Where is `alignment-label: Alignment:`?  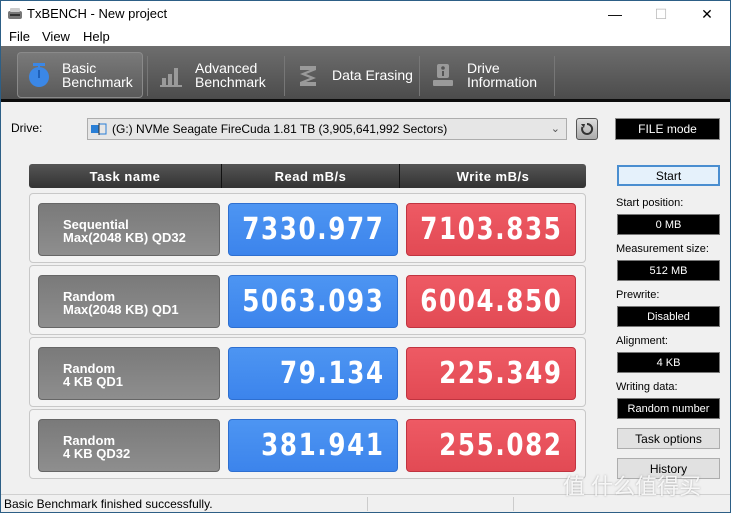 alignment-label: Alignment: is located at coordinates (642, 341).